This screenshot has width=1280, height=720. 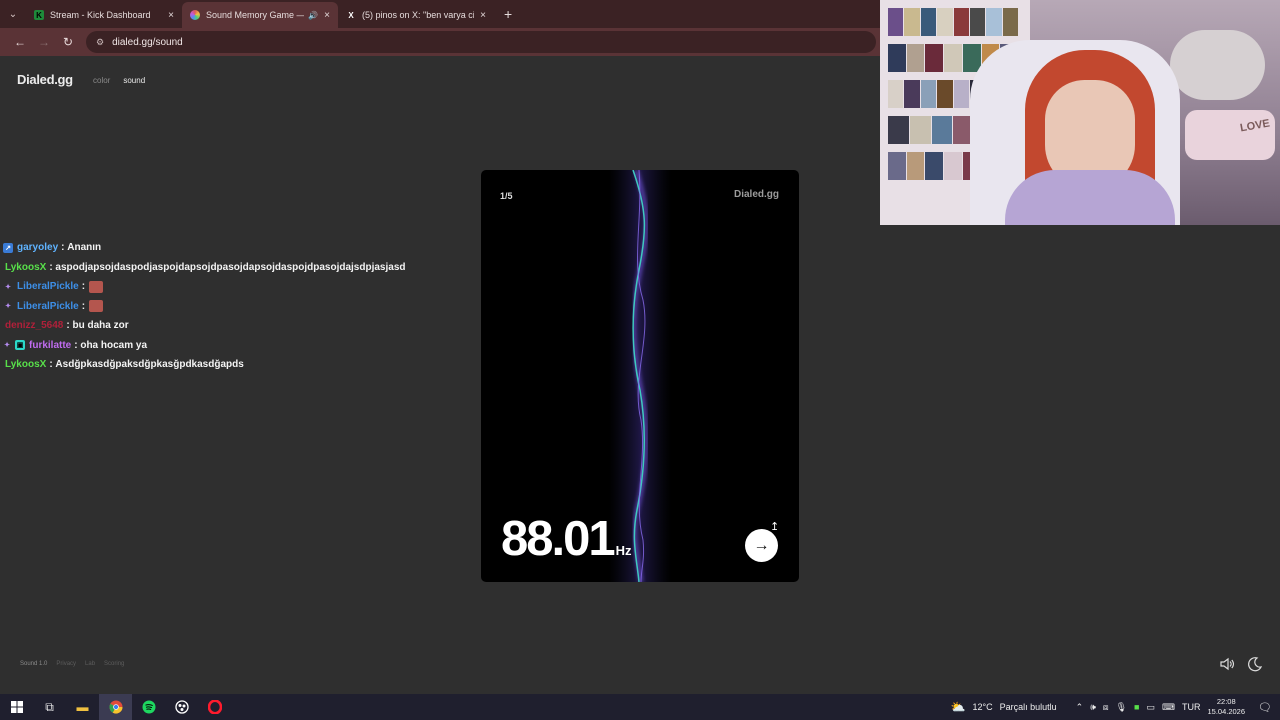 What do you see at coordinates (1227, 664) in the screenshot?
I see `volume-icon` at bounding box center [1227, 664].